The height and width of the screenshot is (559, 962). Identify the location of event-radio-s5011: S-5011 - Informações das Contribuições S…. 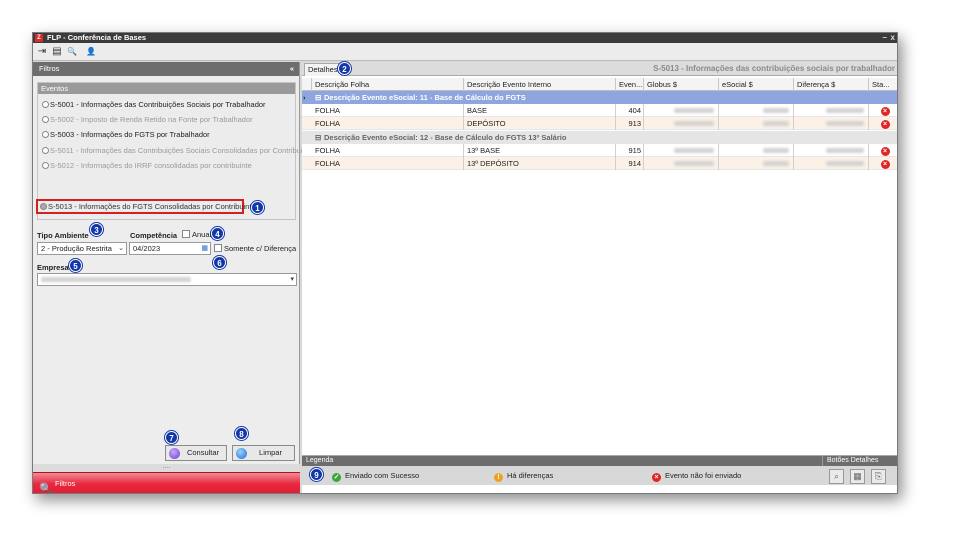
(177, 150).